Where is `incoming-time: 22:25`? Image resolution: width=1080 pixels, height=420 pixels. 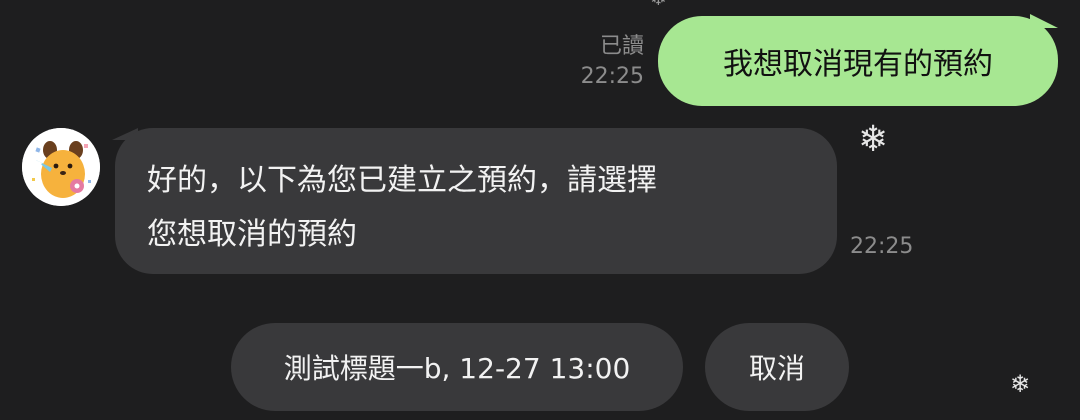
incoming-time: 22:25 is located at coordinates (882, 246).